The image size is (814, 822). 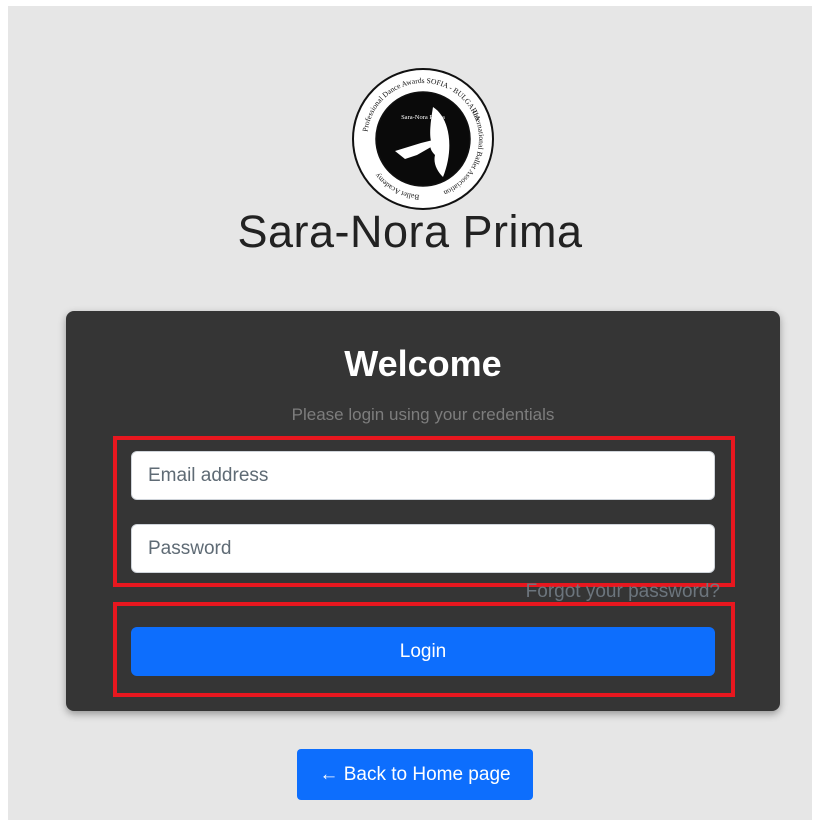 What do you see at coordinates (423, 414) in the screenshot?
I see `login-subtitle: Please login using your credentials` at bounding box center [423, 414].